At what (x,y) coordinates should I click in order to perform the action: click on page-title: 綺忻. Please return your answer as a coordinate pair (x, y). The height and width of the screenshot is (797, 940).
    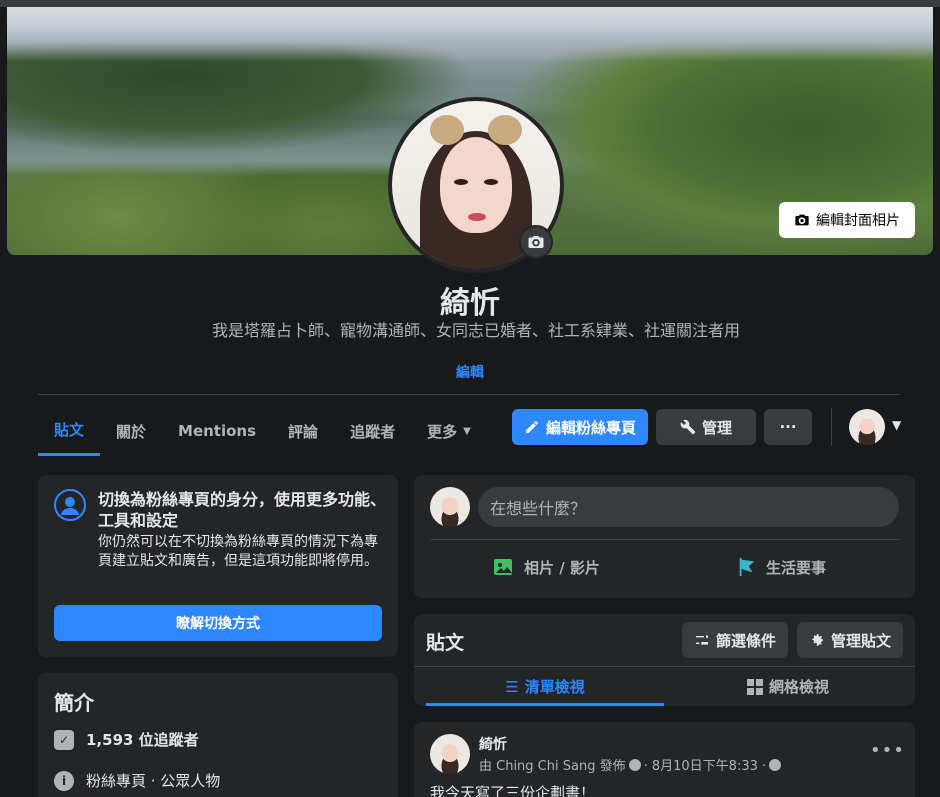
    Looking at the image, I should click on (470, 303).